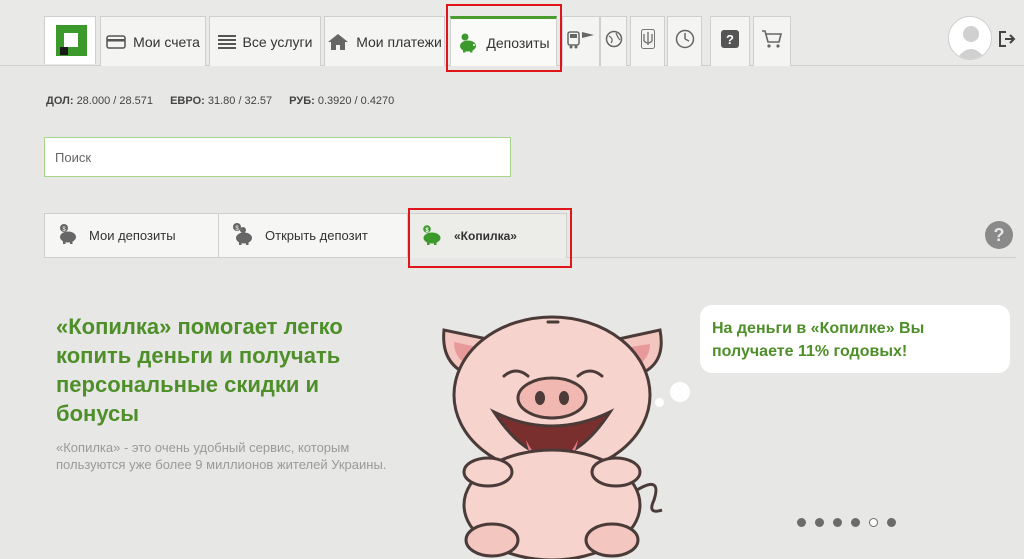  Describe the element at coordinates (226, 42) in the screenshot. I see `list-icon` at that location.